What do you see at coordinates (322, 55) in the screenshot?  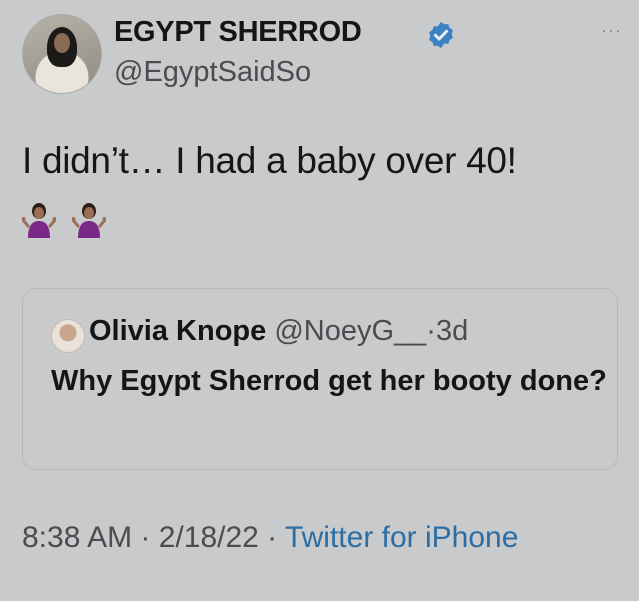 I see `tweet-header: EGYPT SHERROD @EgyptSaidSo ···` at bounding box center [322, 55].